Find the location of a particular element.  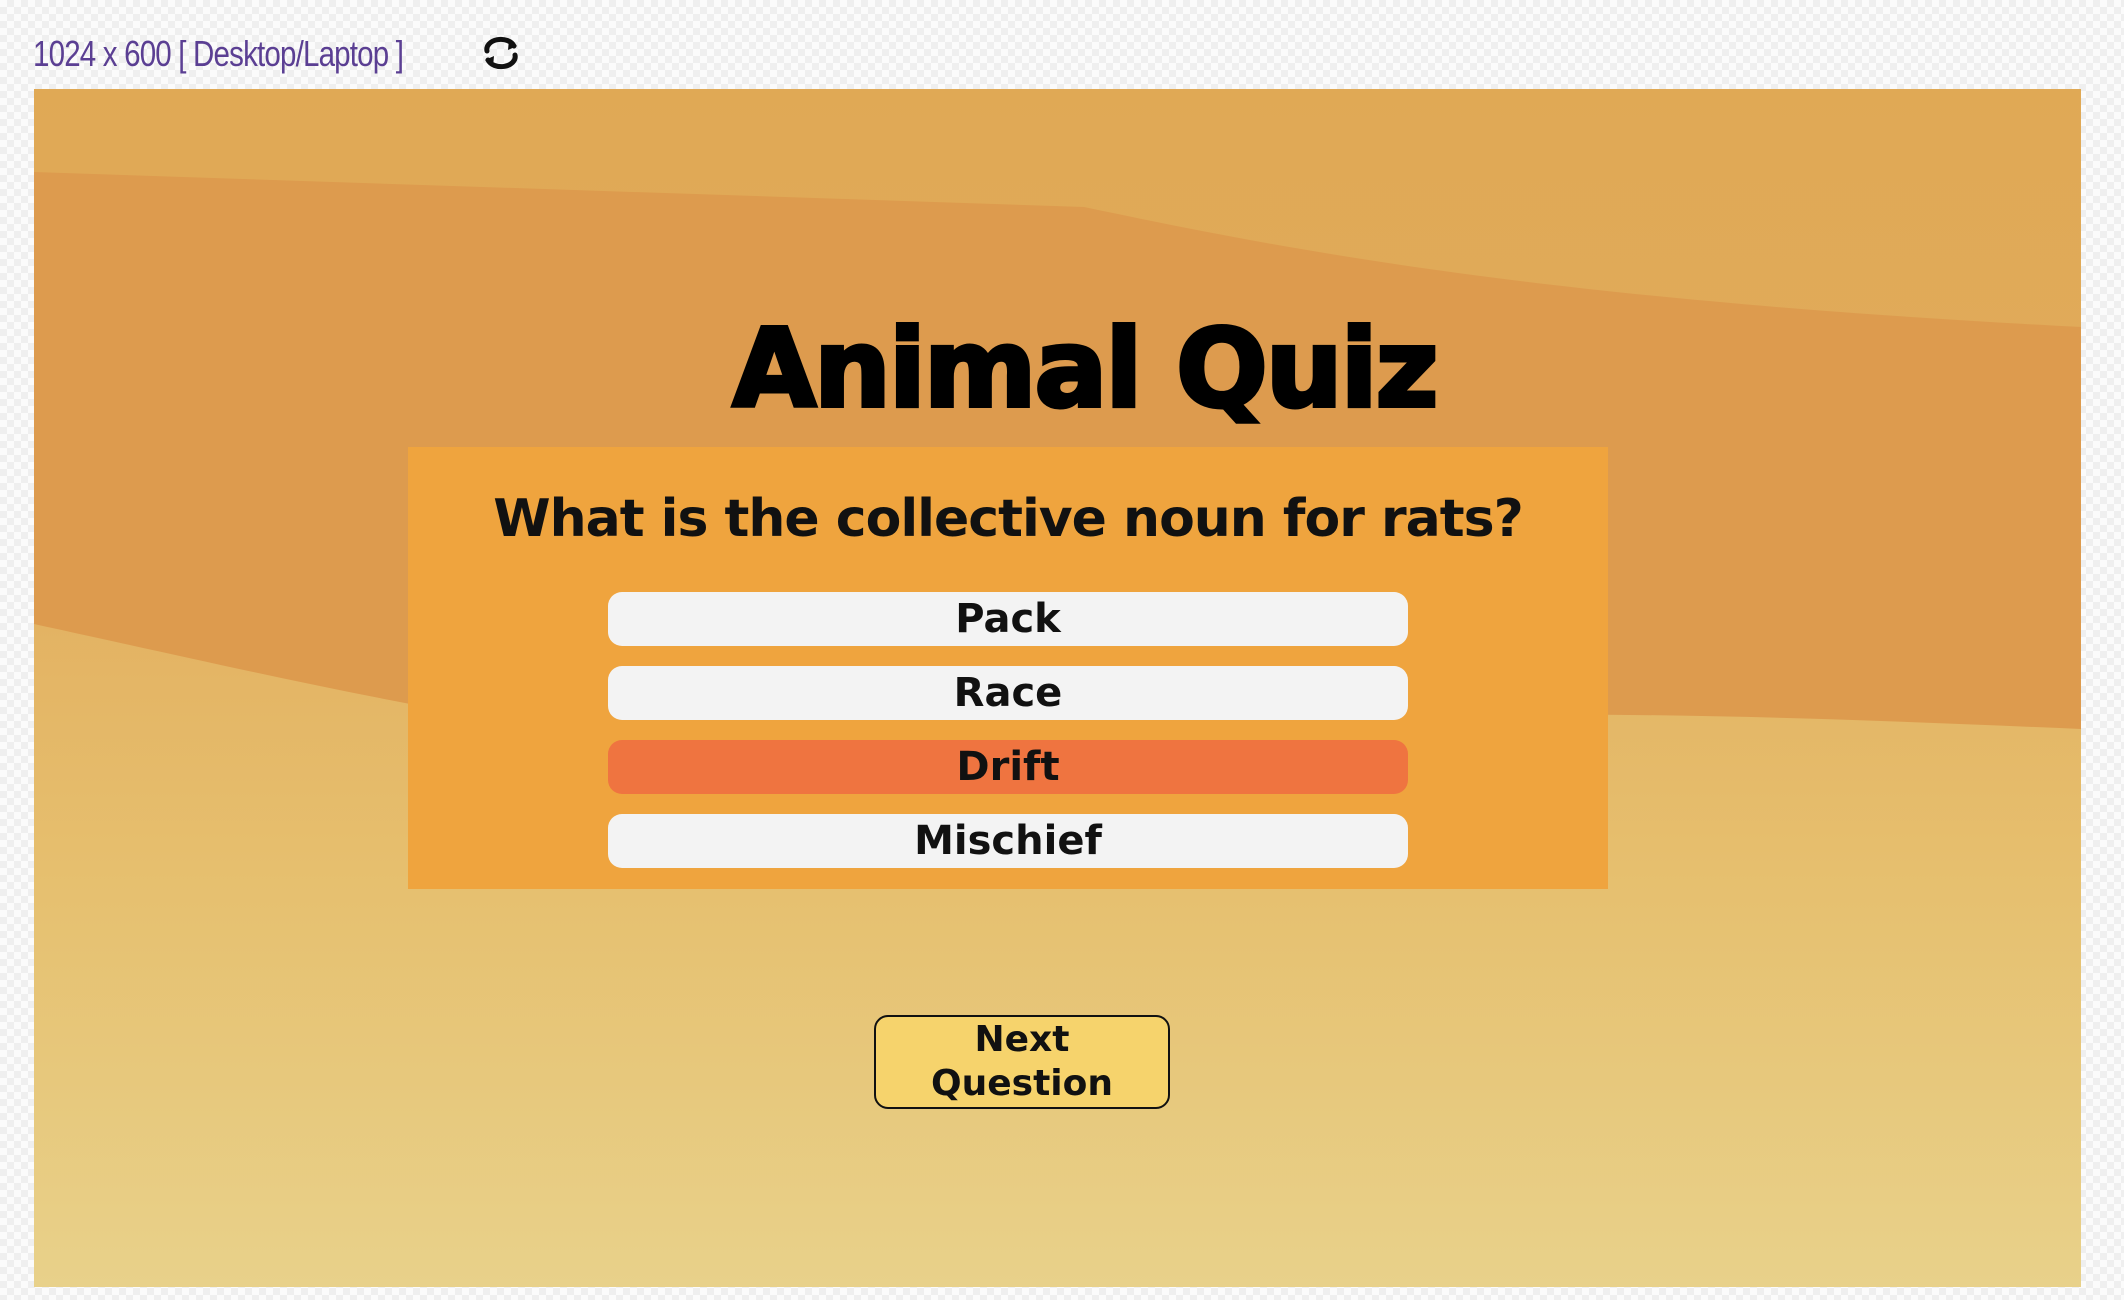

rotate-icon is located at coordinates (501, 53).